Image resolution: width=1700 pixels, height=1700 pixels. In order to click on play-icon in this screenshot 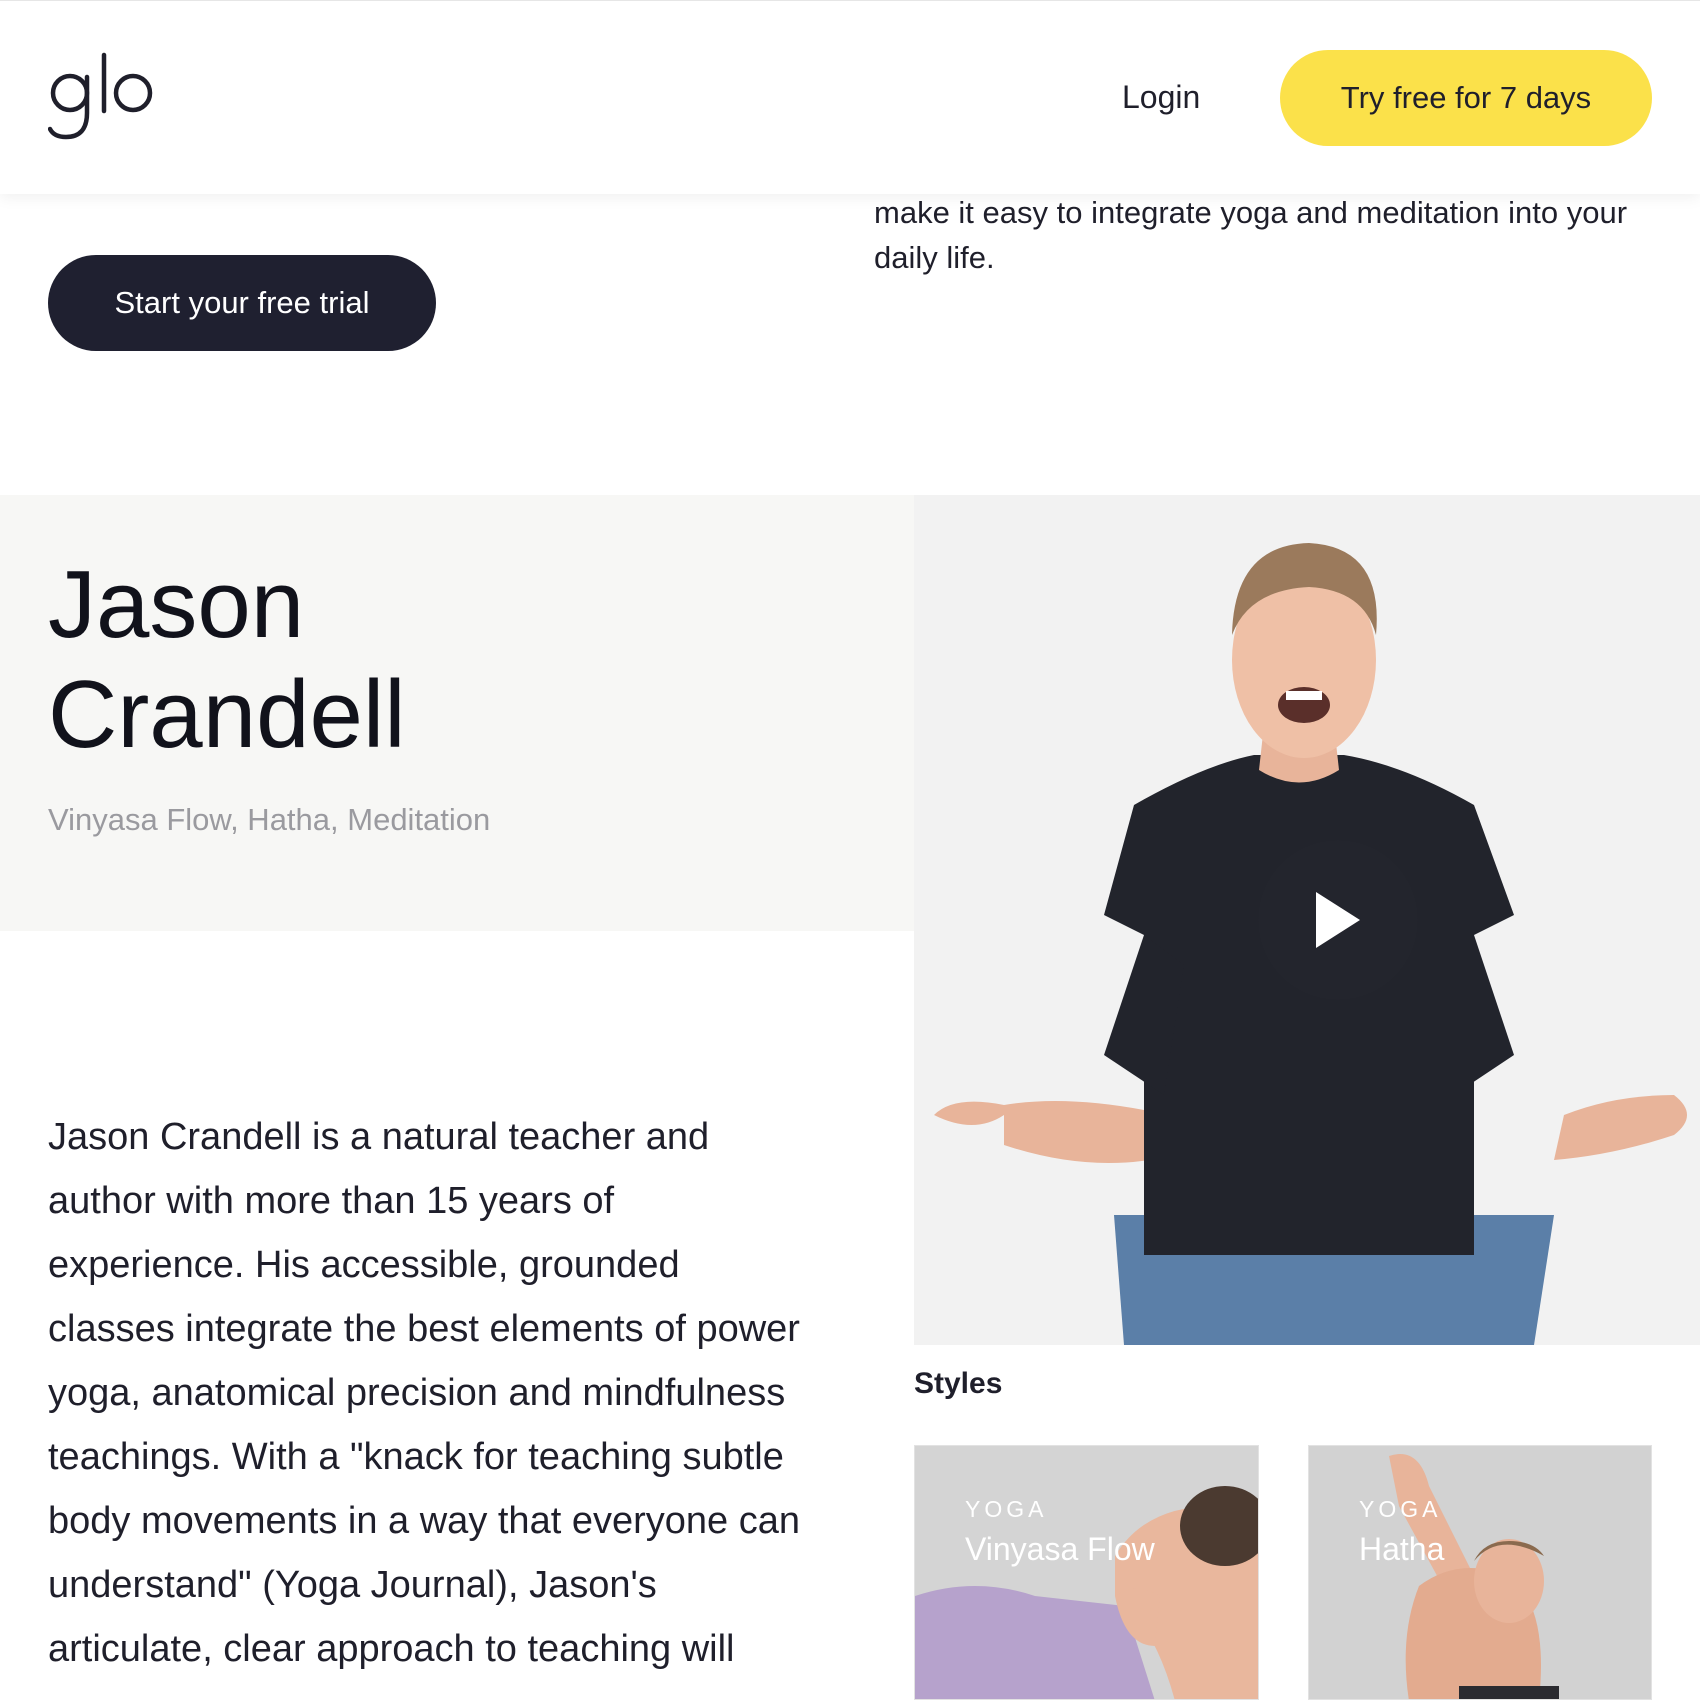, I will do `click(1338, 920)`.